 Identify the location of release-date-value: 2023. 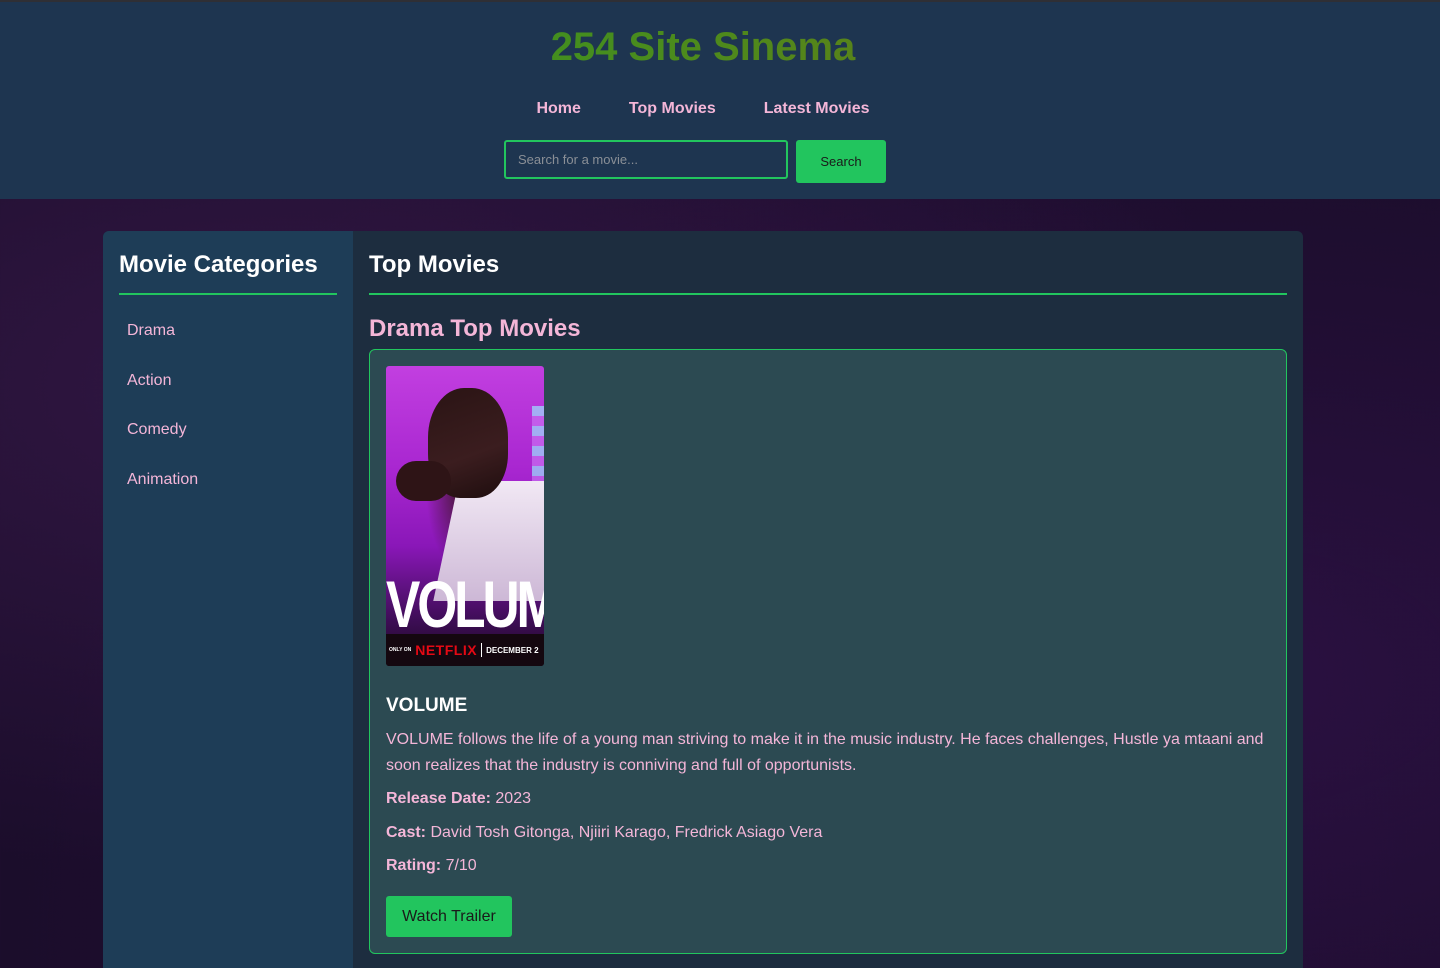
(513, 798).